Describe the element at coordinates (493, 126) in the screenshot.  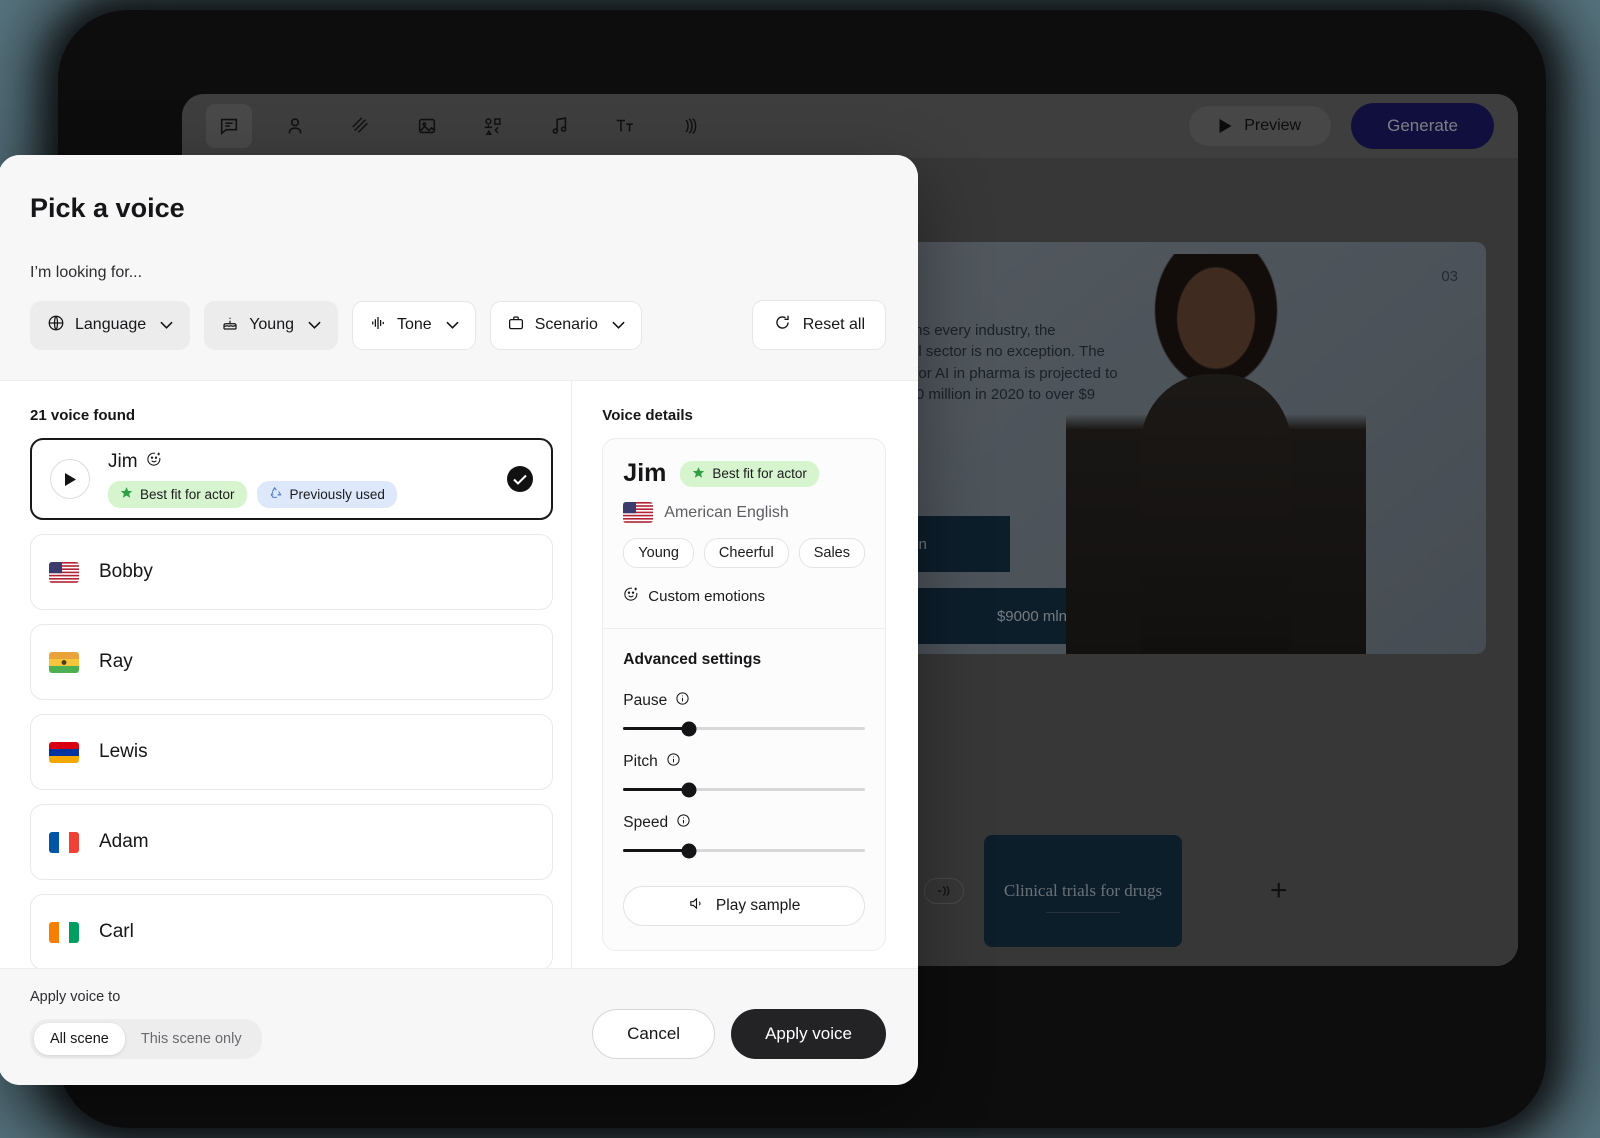
I see `layout-icon` at that location.